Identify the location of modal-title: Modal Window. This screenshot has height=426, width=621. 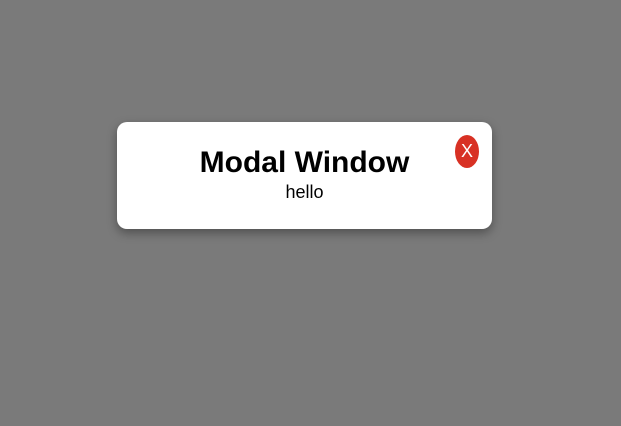
(304, 162).